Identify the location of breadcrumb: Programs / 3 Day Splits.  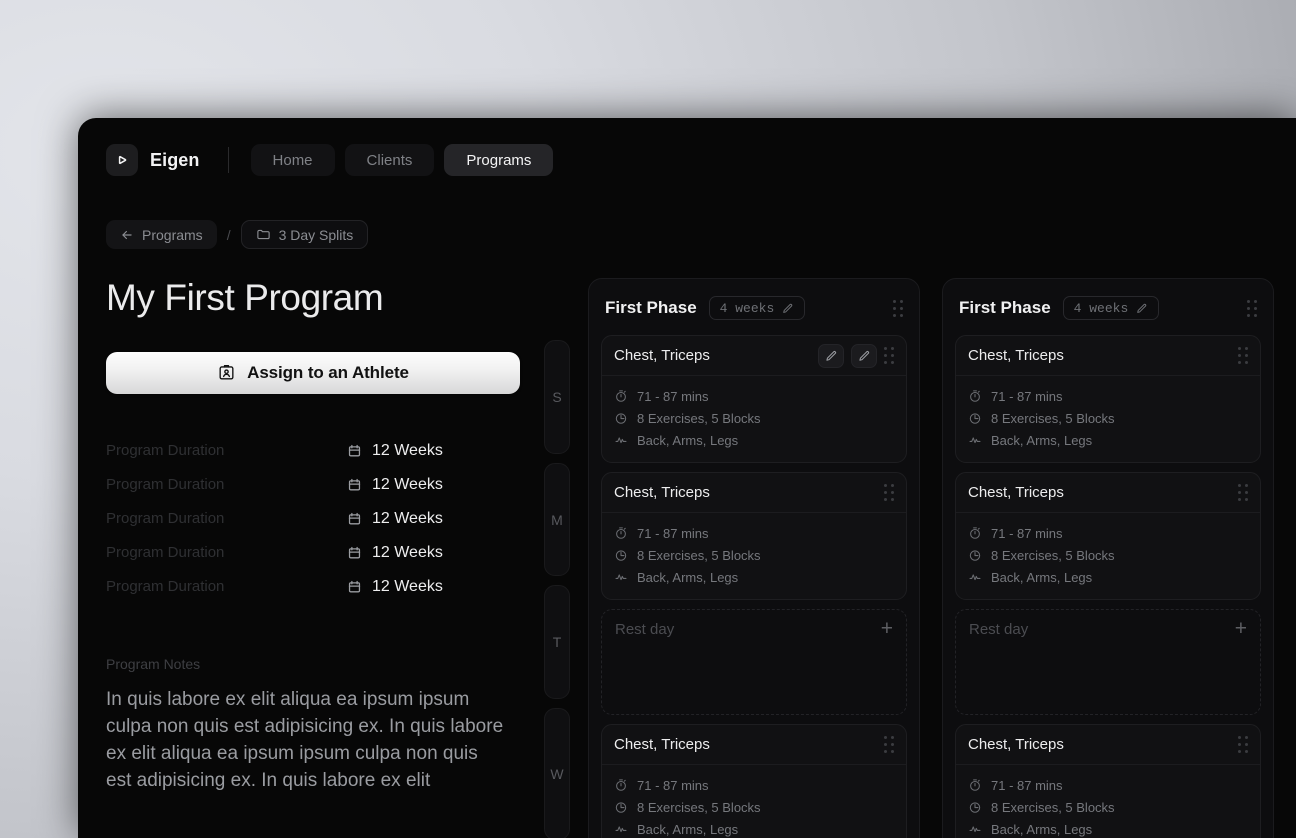
(237, 234).